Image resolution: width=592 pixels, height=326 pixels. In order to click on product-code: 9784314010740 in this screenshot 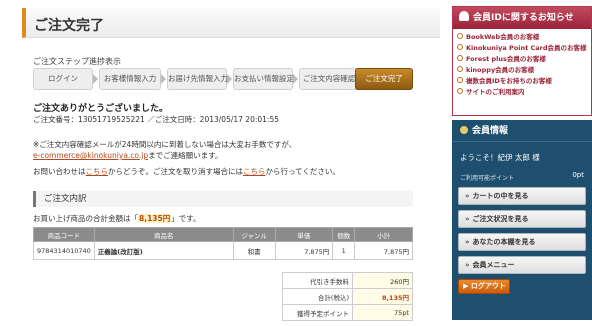, I will do `click(64, 250)`.